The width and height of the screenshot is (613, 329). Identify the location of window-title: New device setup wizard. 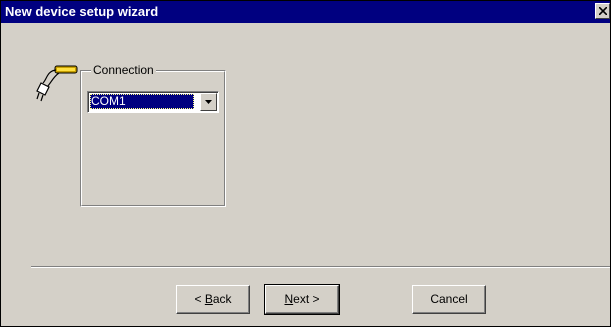
(82, 11).